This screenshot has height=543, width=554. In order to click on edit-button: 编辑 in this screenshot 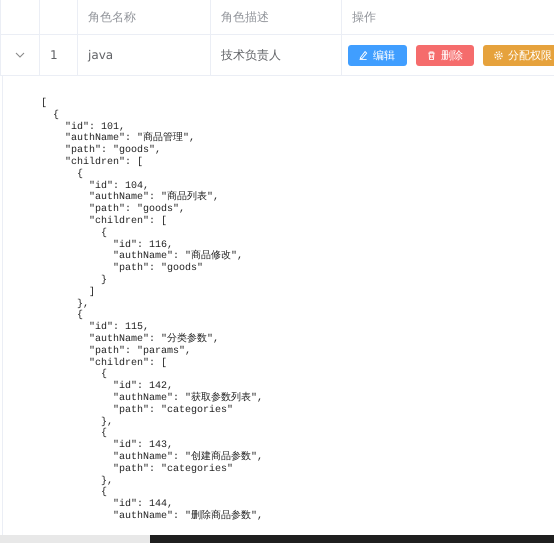, I will do `click(377, 55)`.